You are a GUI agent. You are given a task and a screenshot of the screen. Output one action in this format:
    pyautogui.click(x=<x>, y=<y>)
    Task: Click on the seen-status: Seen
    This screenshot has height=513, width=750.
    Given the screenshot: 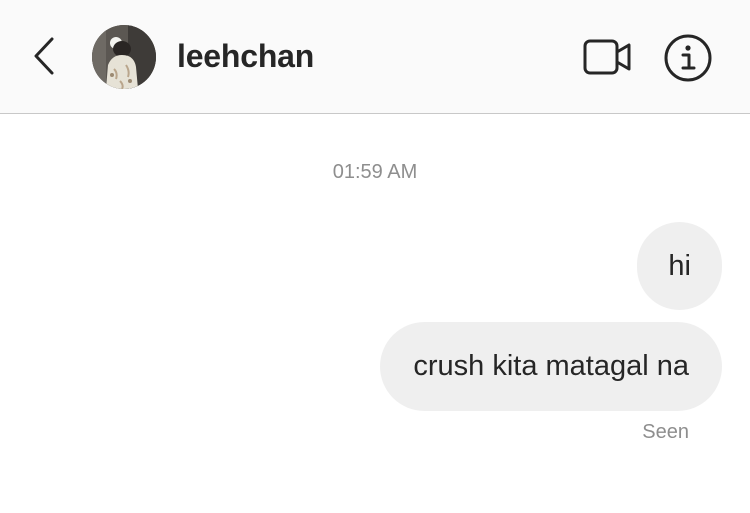 What is the action you would take?
    pyautogui.click(x=665, y=432)
    